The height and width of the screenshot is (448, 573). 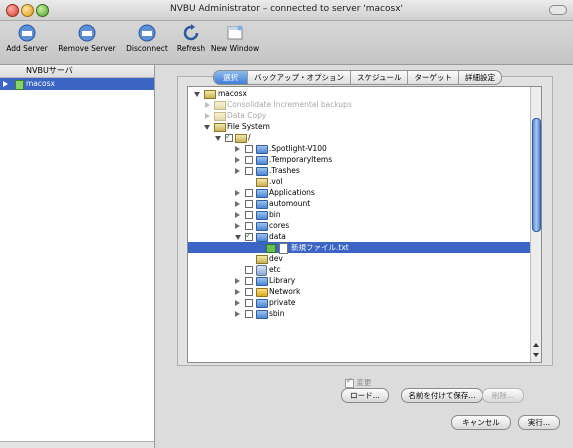 What do you see at coordinates (299, 77) in the screenshot?
I see `tab-backup-options: バックアップ・オプション` at bounding box center [299, 77].